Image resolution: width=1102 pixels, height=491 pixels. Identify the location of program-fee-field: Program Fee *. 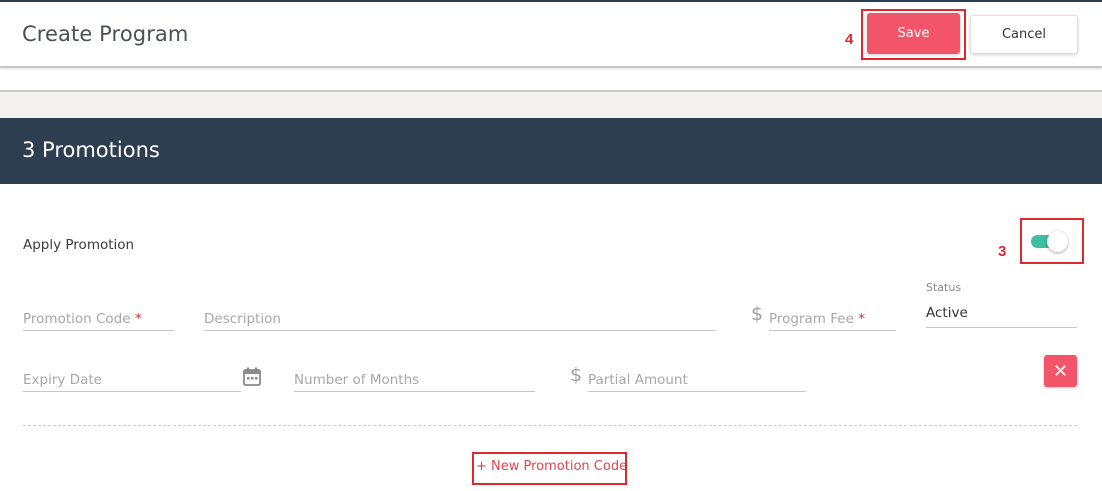
(832, 316).